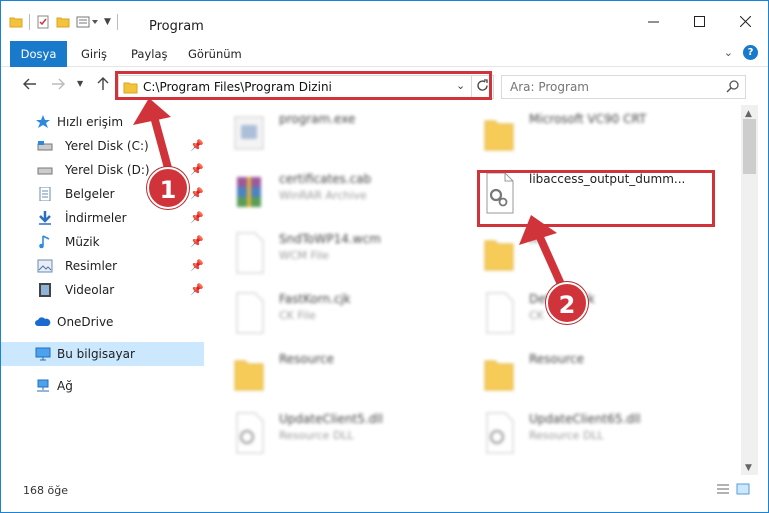  Describe the element at coordinates (748, 114) in the screenshot. I see `scroll-up-icon: ▲` at that location.